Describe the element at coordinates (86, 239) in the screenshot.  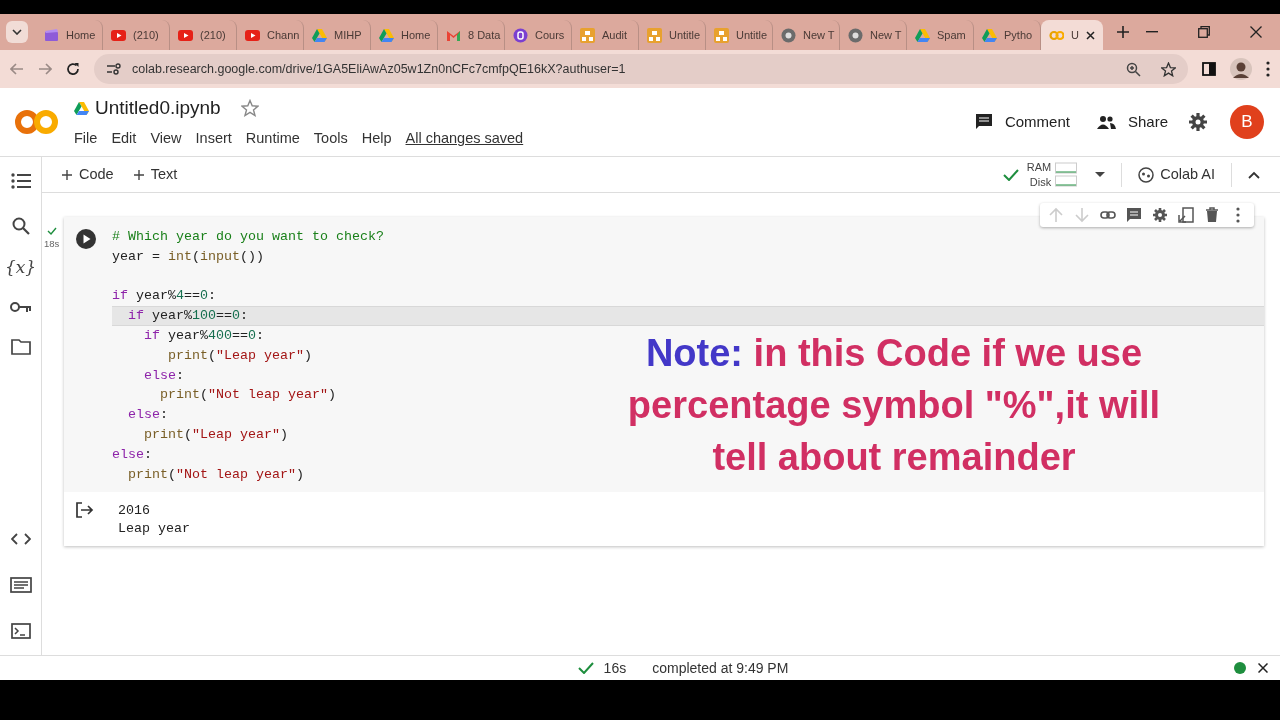
I see `run-button` at that location.